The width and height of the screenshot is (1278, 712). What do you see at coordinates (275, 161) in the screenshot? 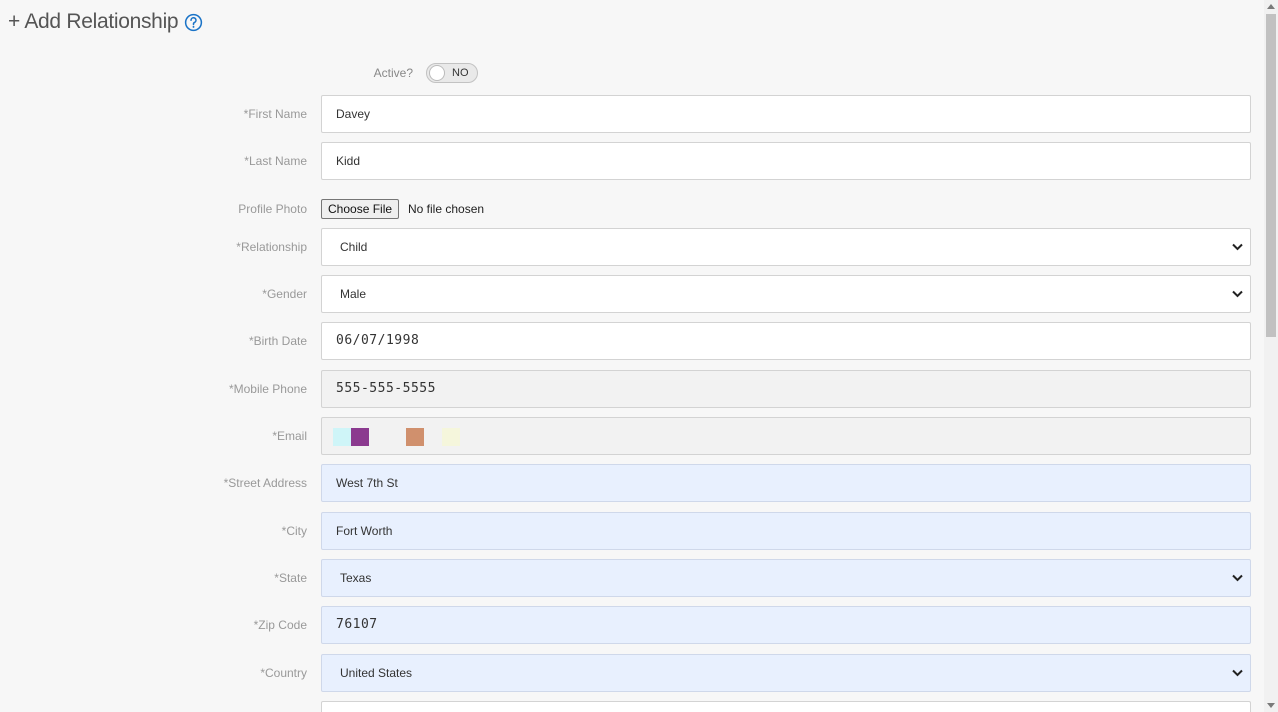
I see `last-name-label: *Last Name` at bounding box center [275, 161].